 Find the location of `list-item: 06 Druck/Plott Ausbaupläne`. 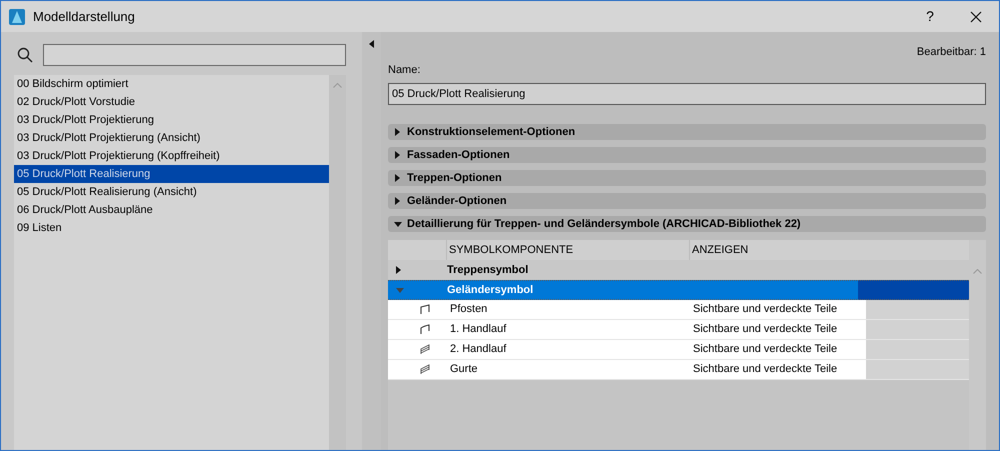

list-item: 06 Druck/Plott Ausbaupläne is located at coordinates (171, 210).